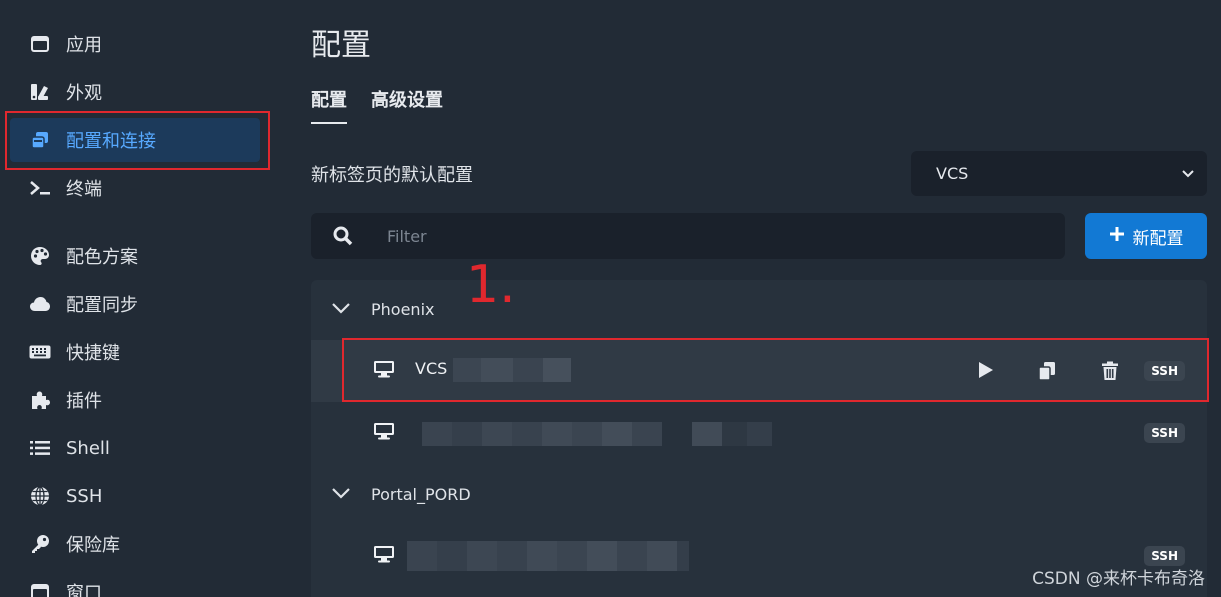 This screenshot has width=1221, height=597. Describe the element at coordinates (93, 353) in the screenshot. I see `sidebar-item-label: 快捷键` at that location.